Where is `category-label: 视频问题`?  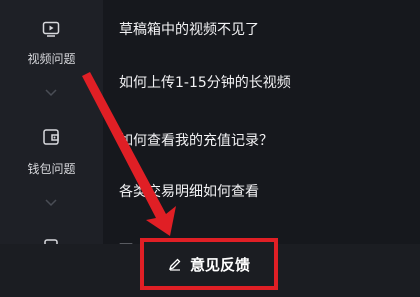
category-label: 视频问题 is located at coordinates (51, 59).